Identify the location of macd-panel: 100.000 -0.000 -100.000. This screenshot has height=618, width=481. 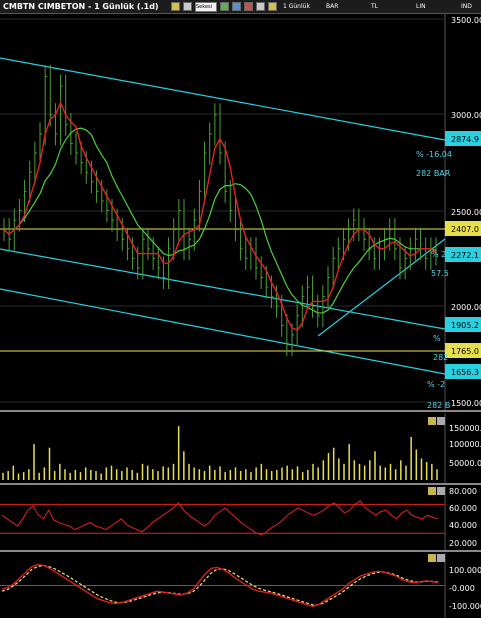
(240, 585).